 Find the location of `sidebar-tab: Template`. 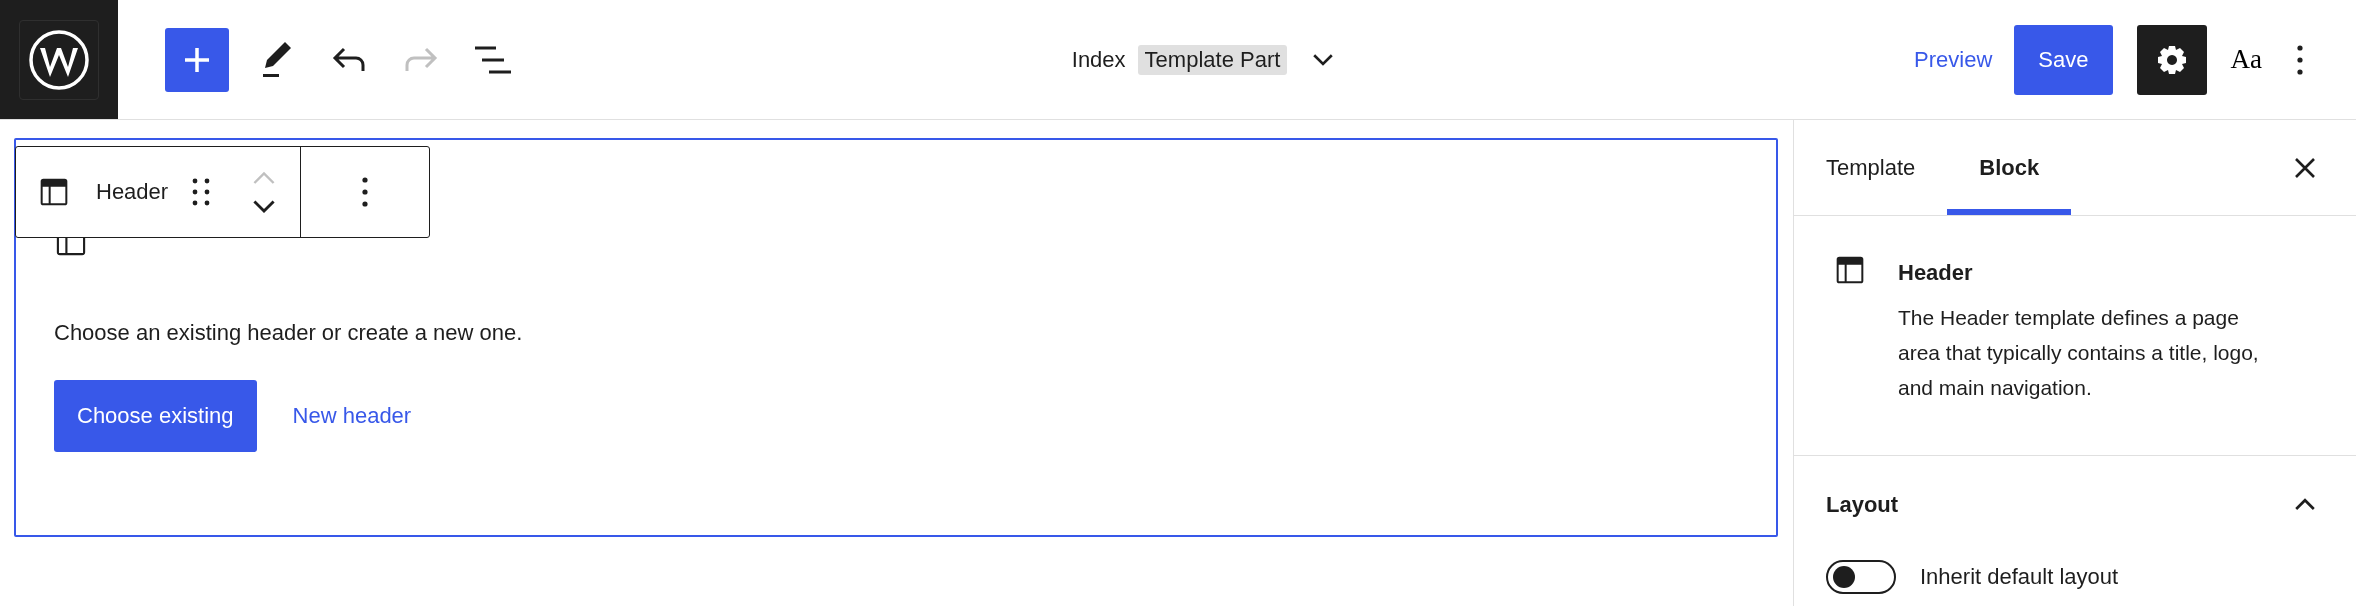

sidebar-tab: Template is located at coordinates (1871, 167).